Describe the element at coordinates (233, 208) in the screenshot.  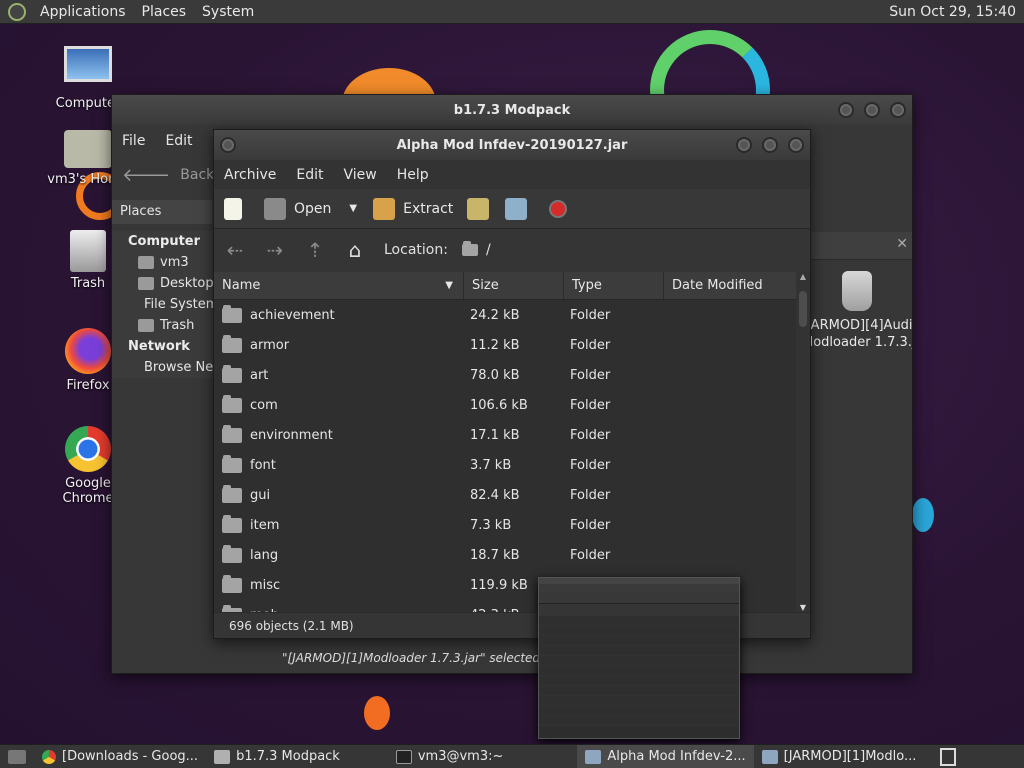
I see `new-archive-icon` at that location.